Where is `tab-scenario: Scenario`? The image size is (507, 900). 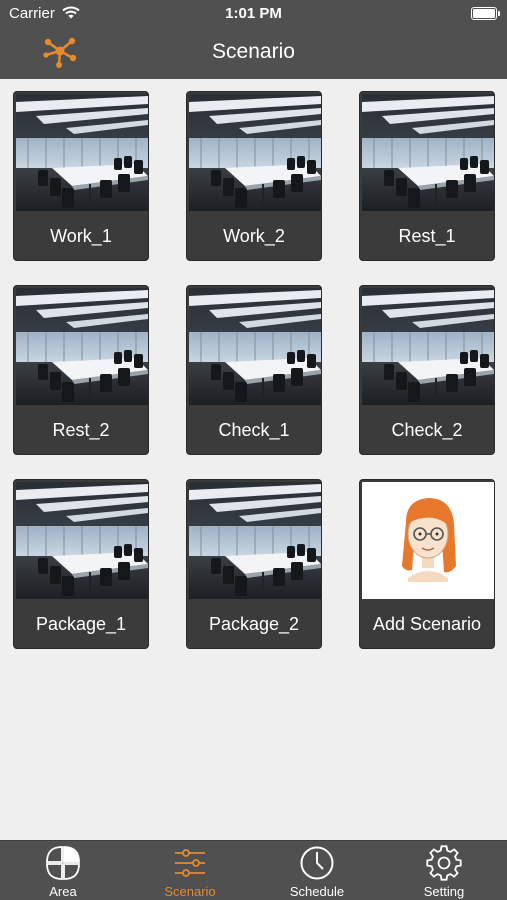 tab-scenario: Scenario is located at coordinates (190, 870).